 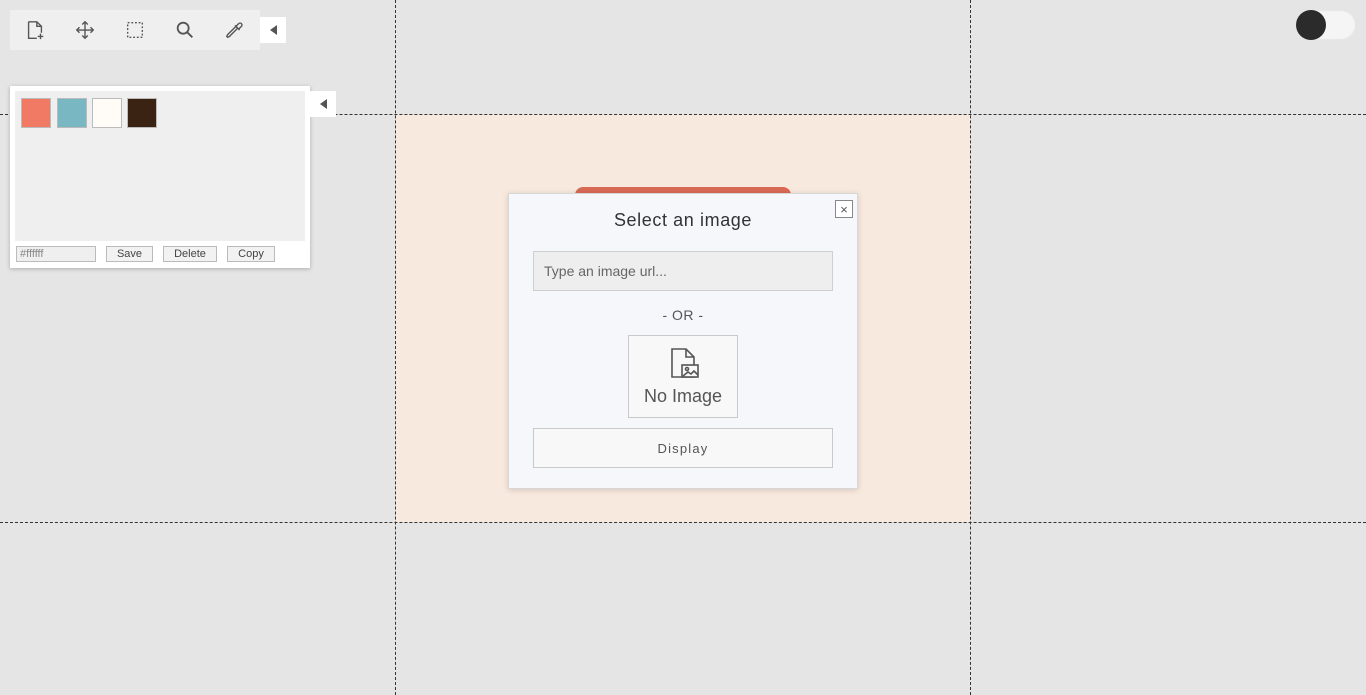 I want to click on image-picker-button: No Image, so click(x=683, y=376).